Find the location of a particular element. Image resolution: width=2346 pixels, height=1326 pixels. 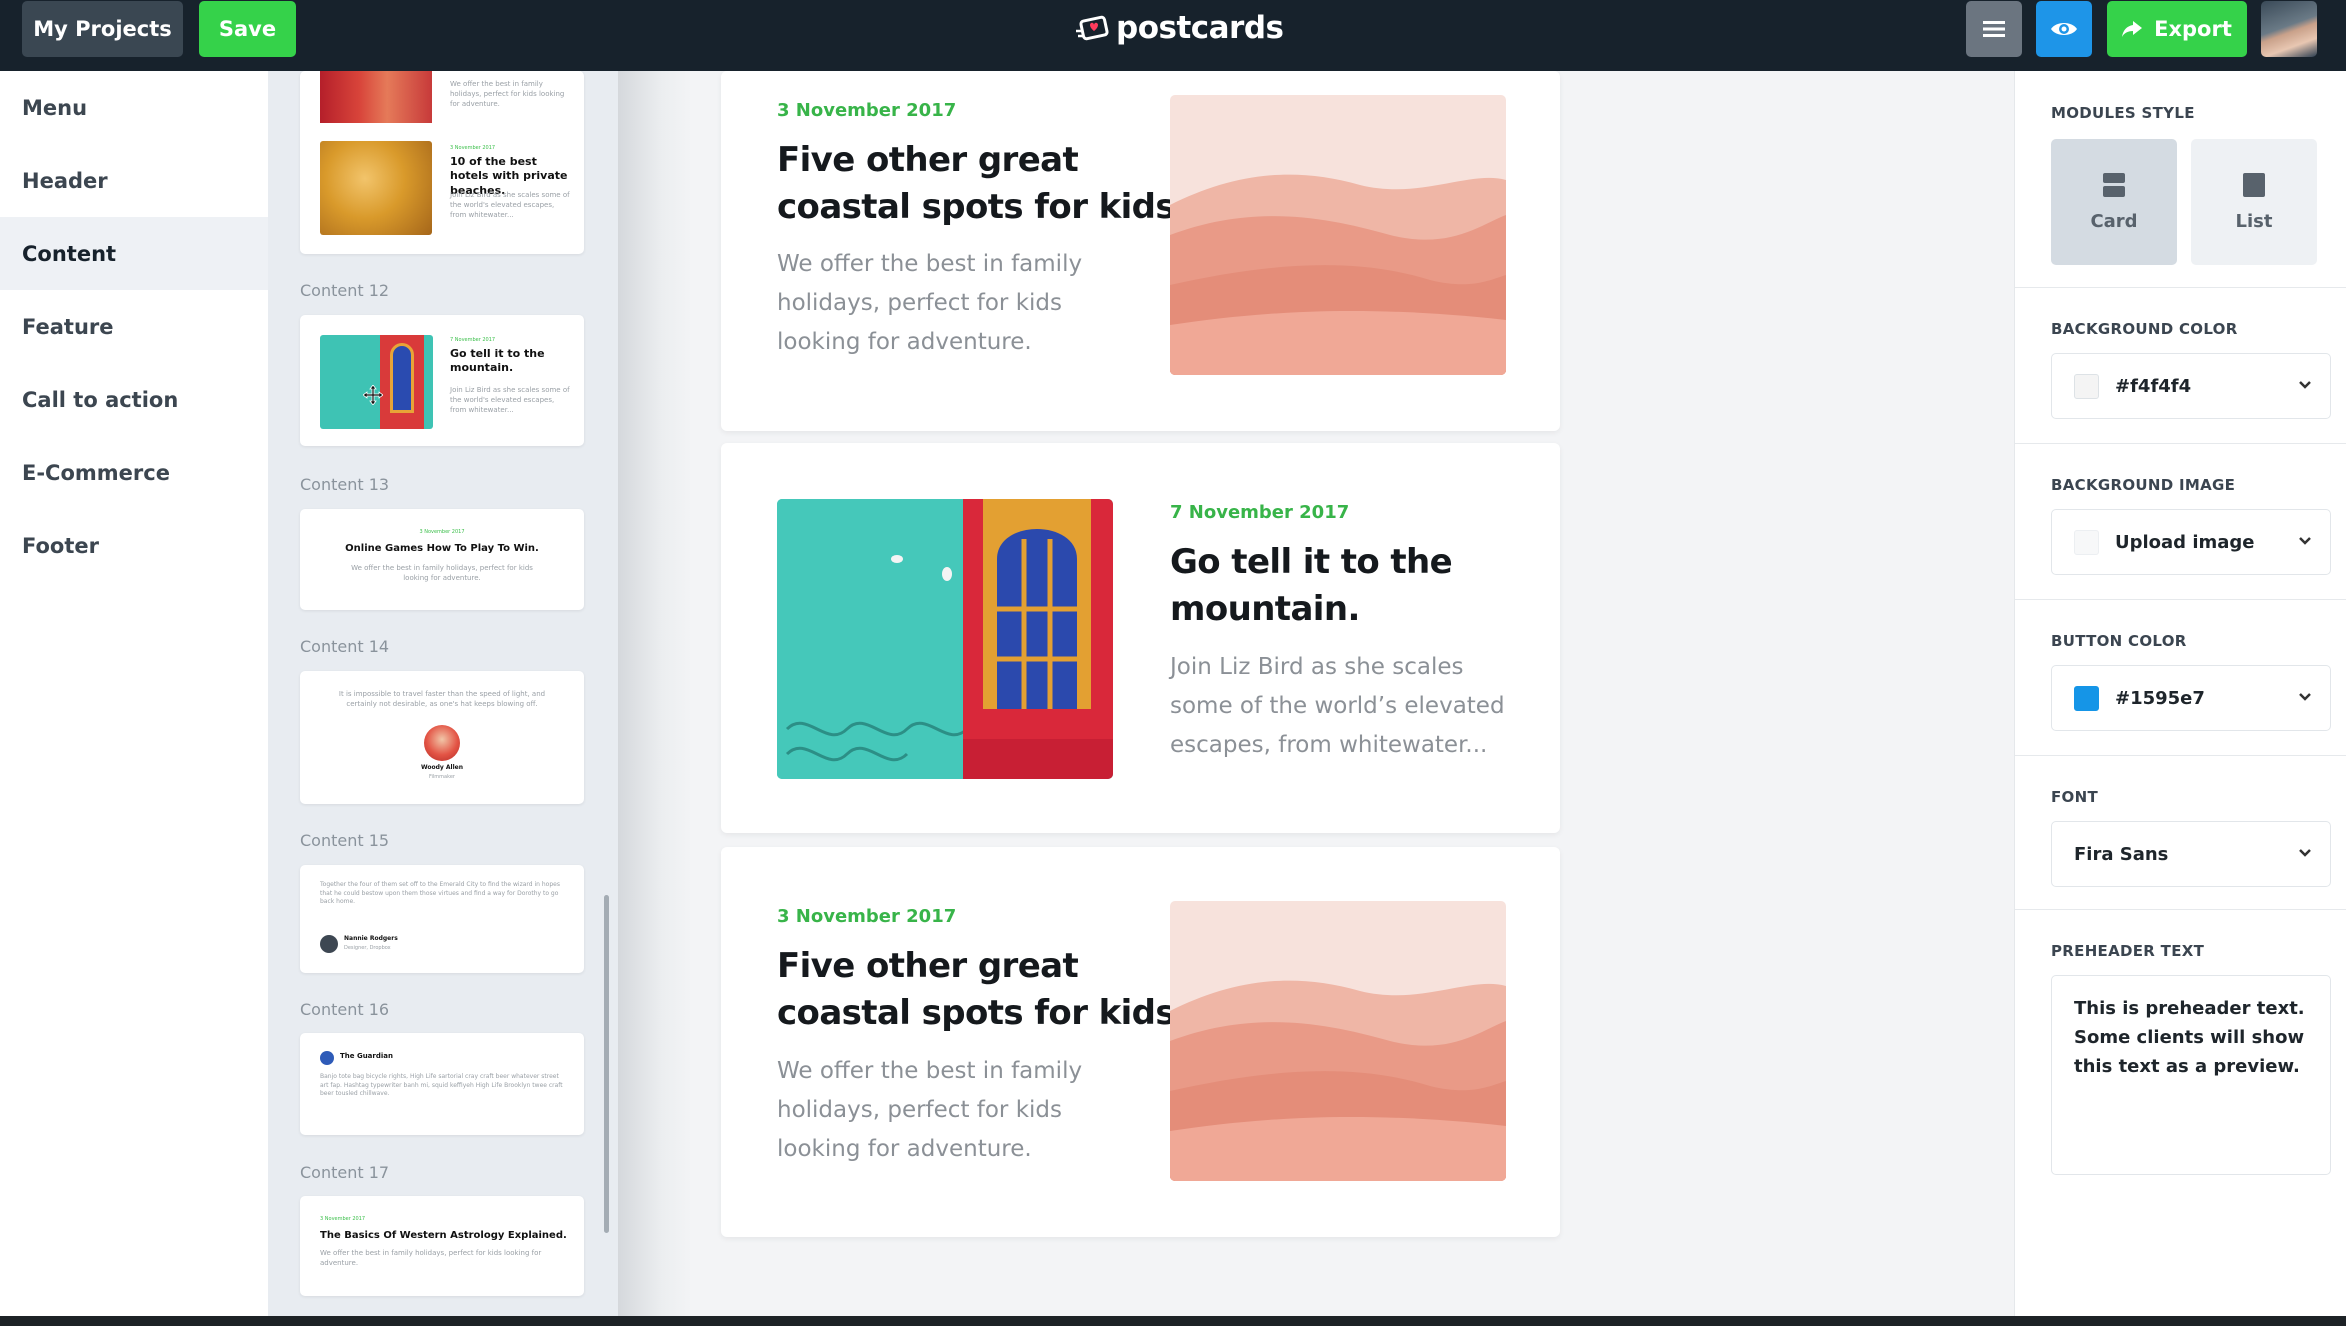

font-select: Fira Sans is located at coordinates (2191, 854).